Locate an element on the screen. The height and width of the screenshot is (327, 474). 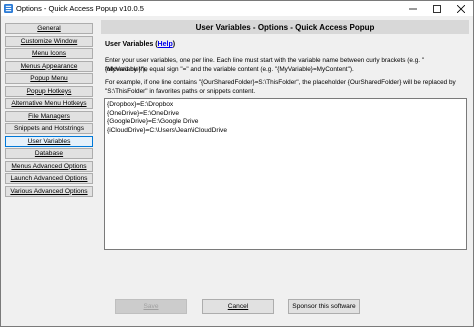
sidebar-item-database: Database is located at coordinates (49, 153).